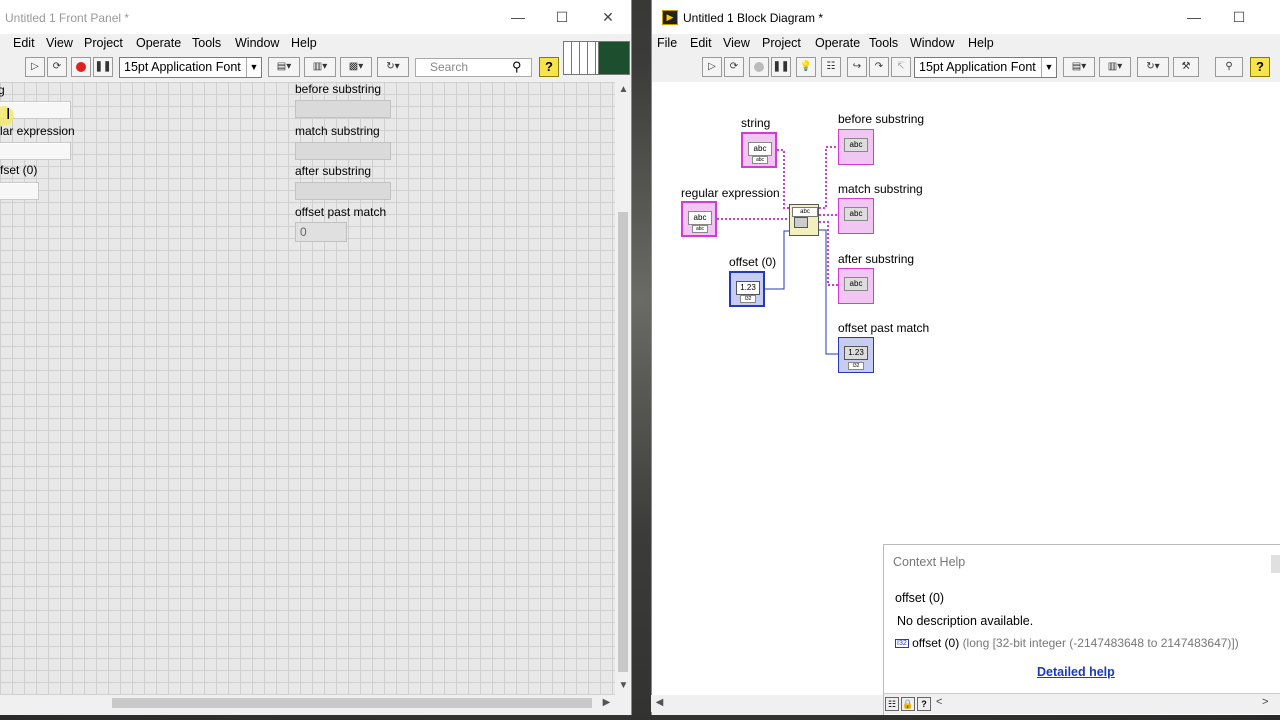  I want to click on offset-type-tag: I32, so click(748, 299).